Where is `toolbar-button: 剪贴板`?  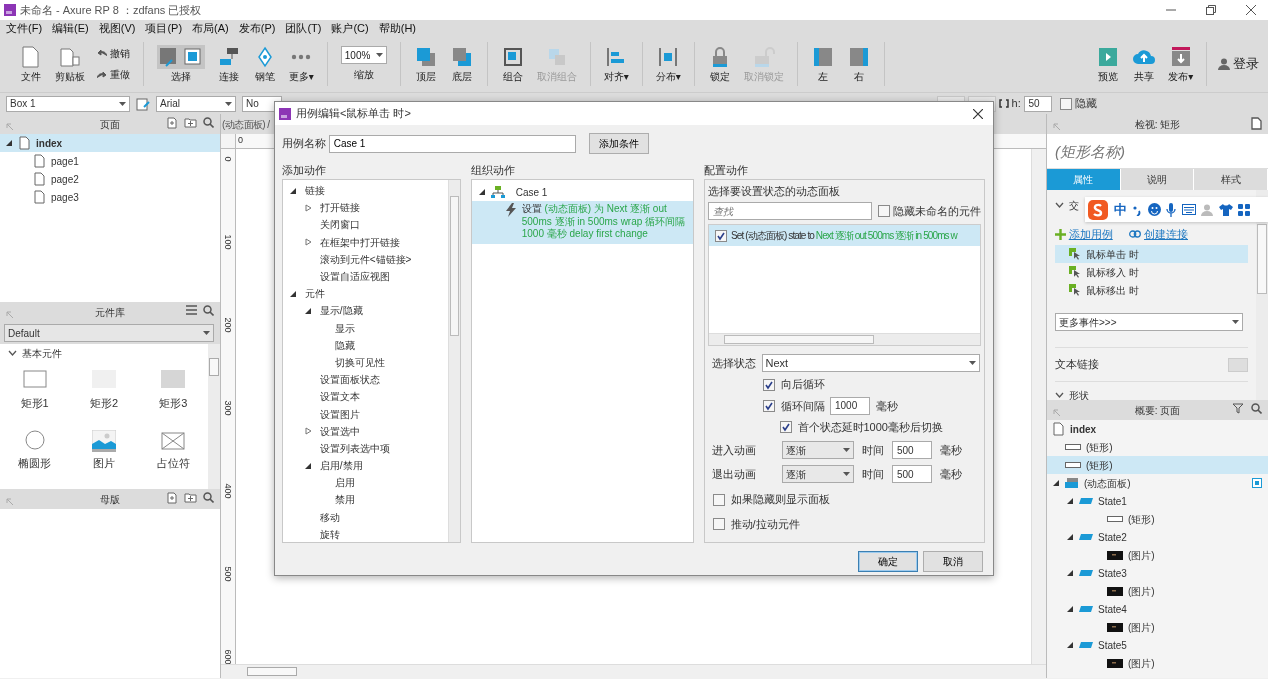 toolbar-button: 剪贴板 is located at coordinates (70, 64).